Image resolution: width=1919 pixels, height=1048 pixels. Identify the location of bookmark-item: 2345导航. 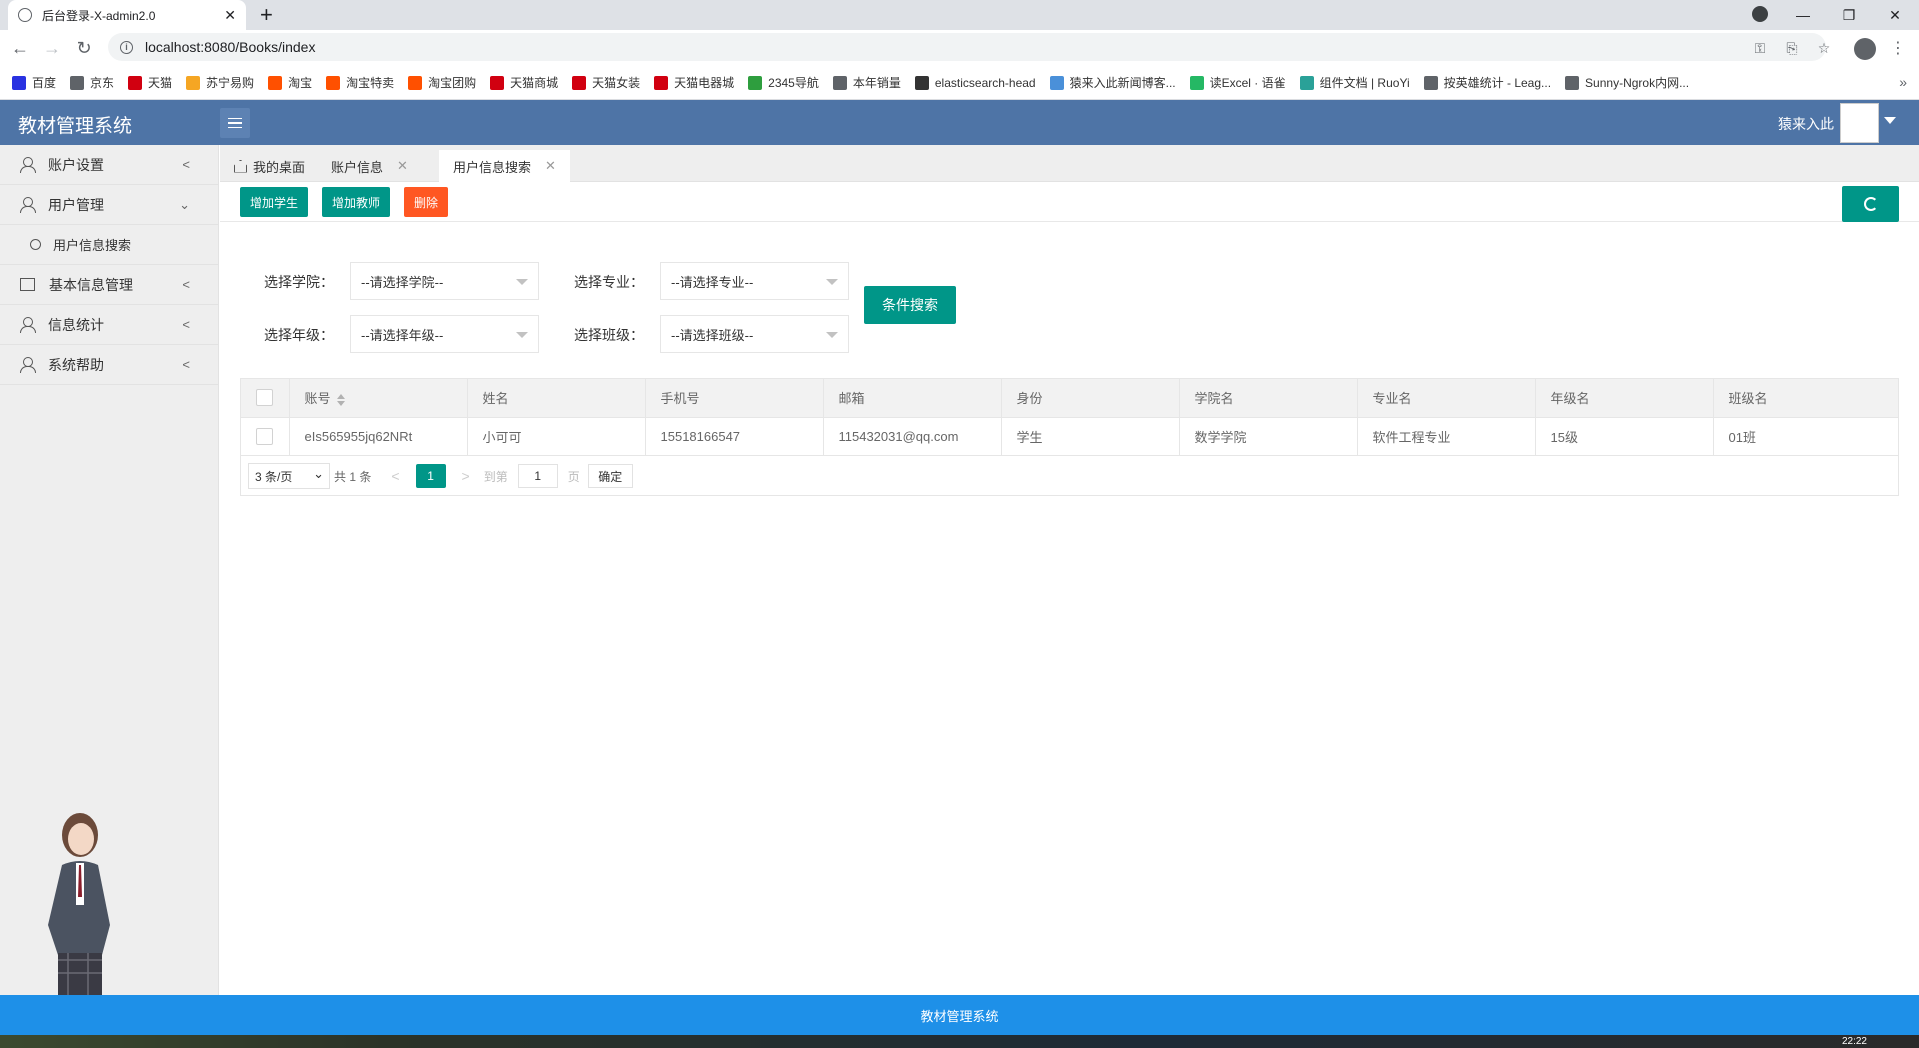
(783, 82).